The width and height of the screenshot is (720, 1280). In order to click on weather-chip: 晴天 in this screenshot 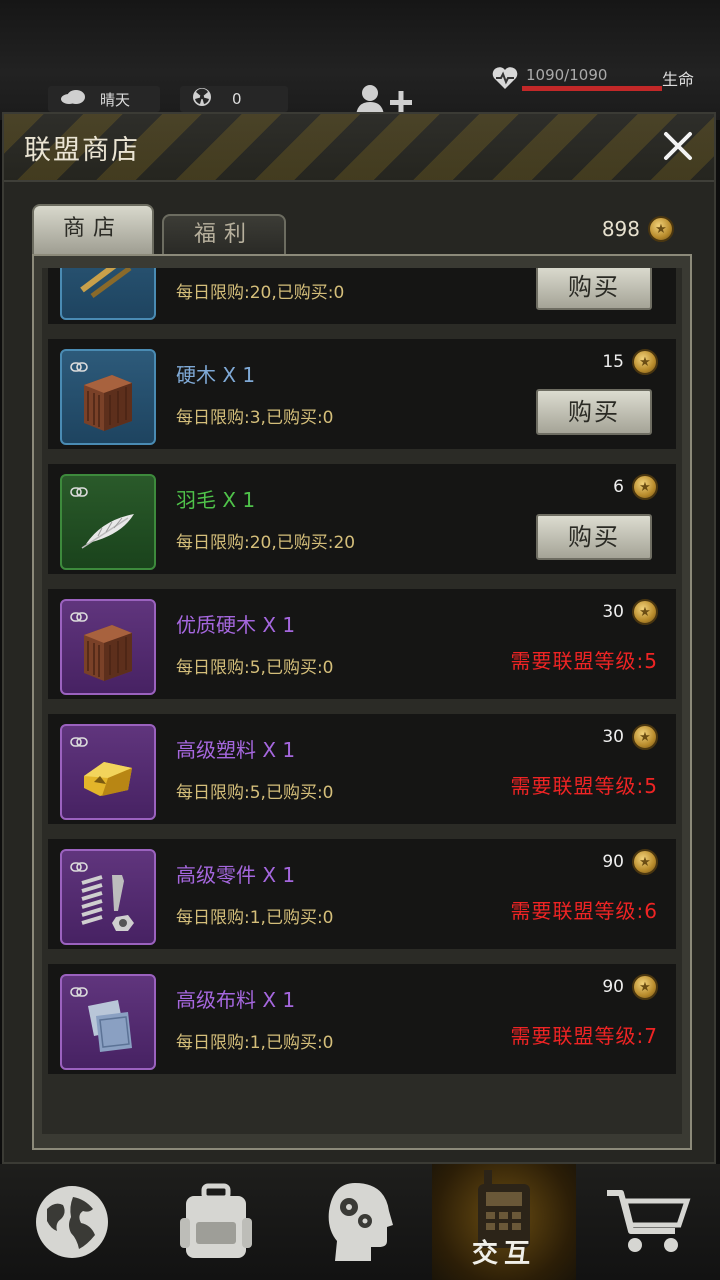, I will do `click(104, 99)`.